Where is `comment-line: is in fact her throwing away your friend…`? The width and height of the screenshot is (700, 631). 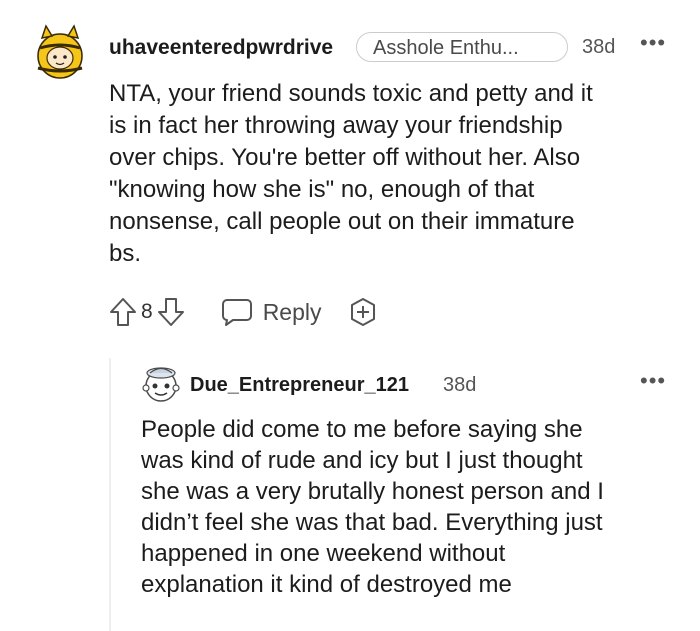 comment-line: is in fact her throwing away your friend… is located at coordinates (336, 125).